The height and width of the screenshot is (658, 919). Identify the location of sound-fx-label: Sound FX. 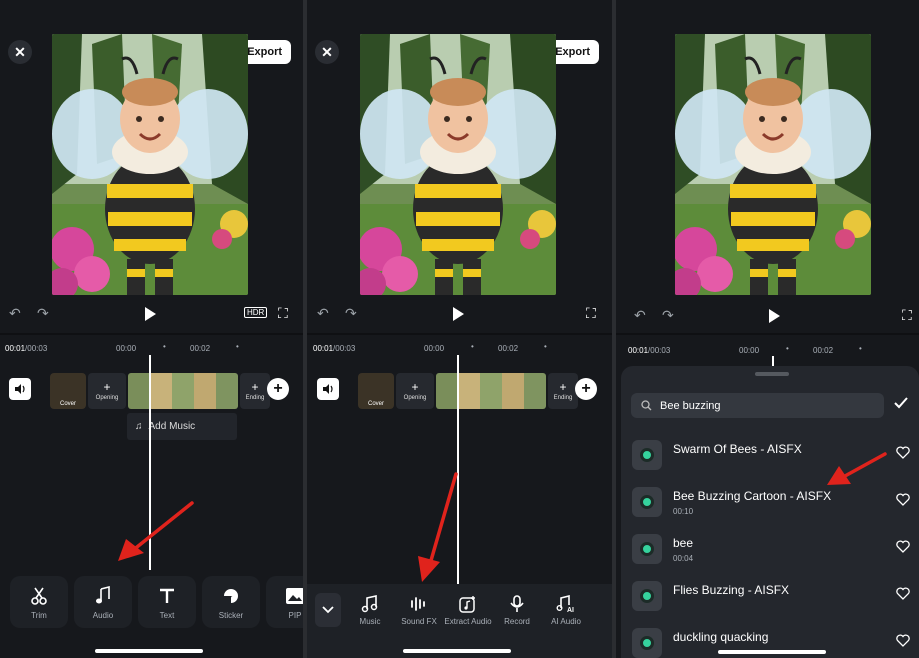
(419, 621).